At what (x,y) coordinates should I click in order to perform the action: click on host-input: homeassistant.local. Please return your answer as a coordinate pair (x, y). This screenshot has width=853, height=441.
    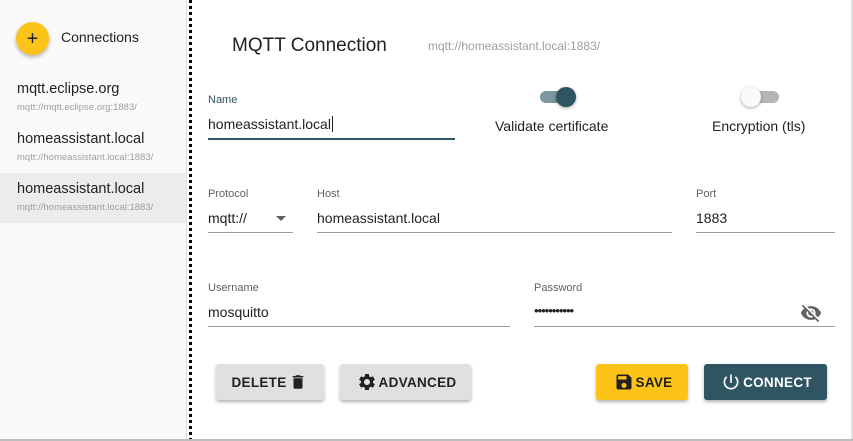
    Looking at the image, I should click on (378, 218).